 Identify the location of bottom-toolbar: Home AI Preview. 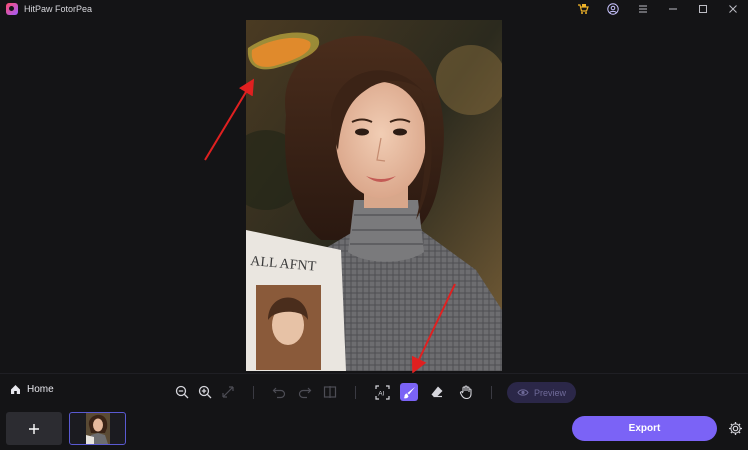
(374, 391).